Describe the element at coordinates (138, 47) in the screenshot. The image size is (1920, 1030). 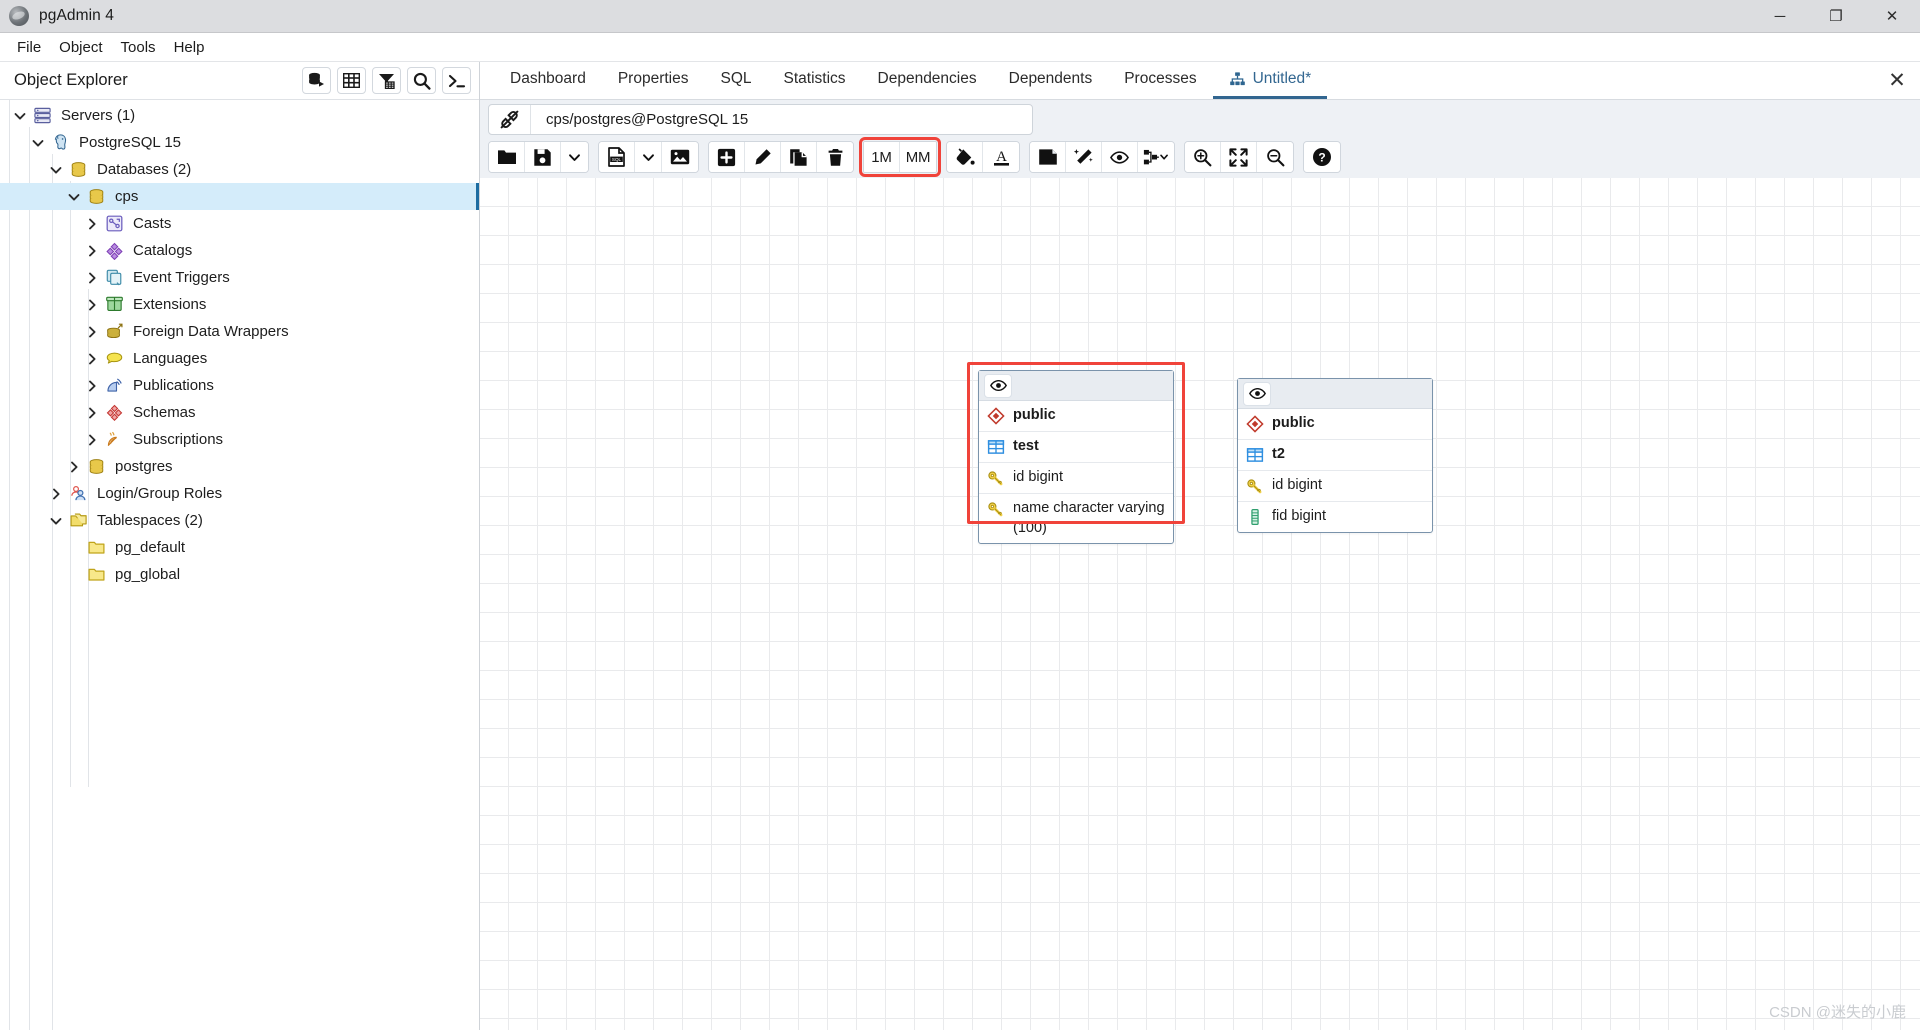
I see `menu-tools: Tools` at that location.